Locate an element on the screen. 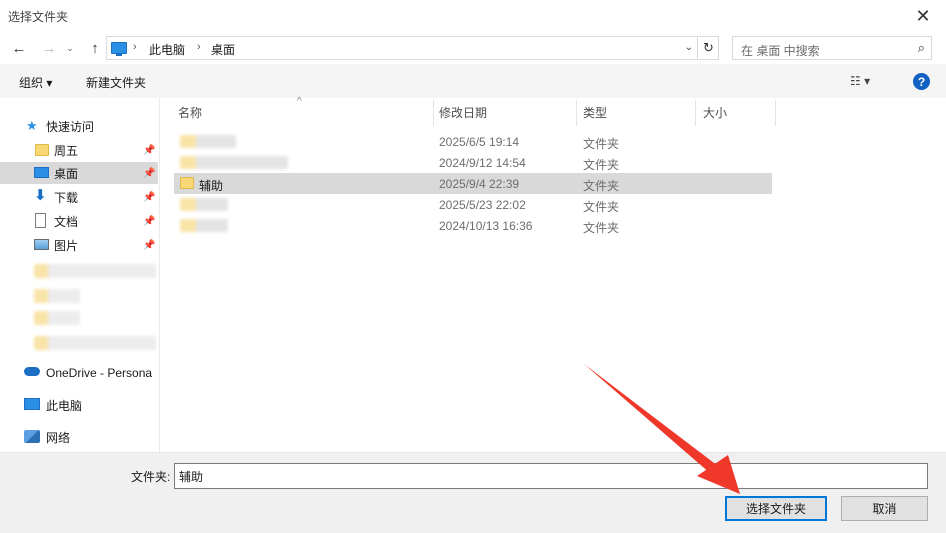 This screenshot has height=533, width=946. column-header-modified: 修改日期 is located at coordinates (463, 112).